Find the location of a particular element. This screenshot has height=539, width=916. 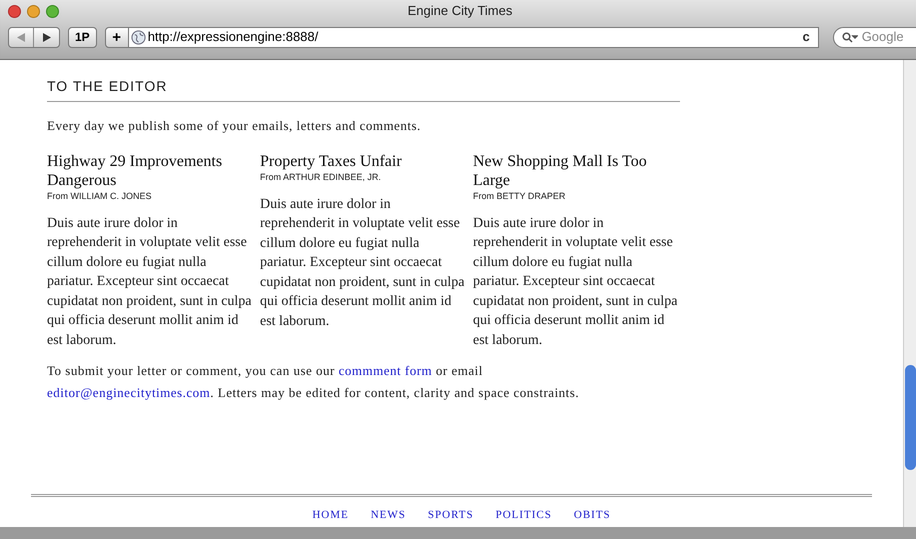

letter-title: Highway 29 Improvements Dangerous is located at coordinates (135, 171).